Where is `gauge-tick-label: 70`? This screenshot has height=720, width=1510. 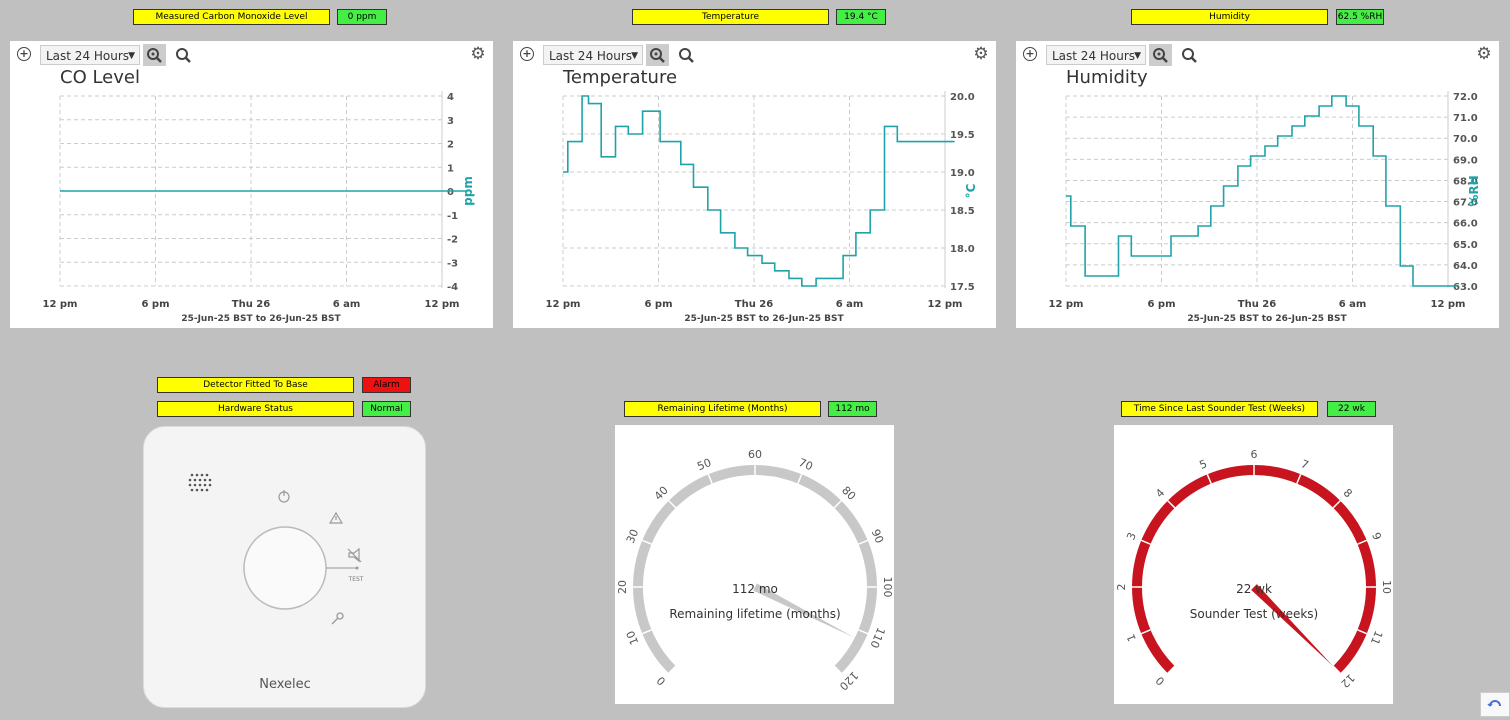
gauge-tick-label: 70 is located at coordinates (806, 464).